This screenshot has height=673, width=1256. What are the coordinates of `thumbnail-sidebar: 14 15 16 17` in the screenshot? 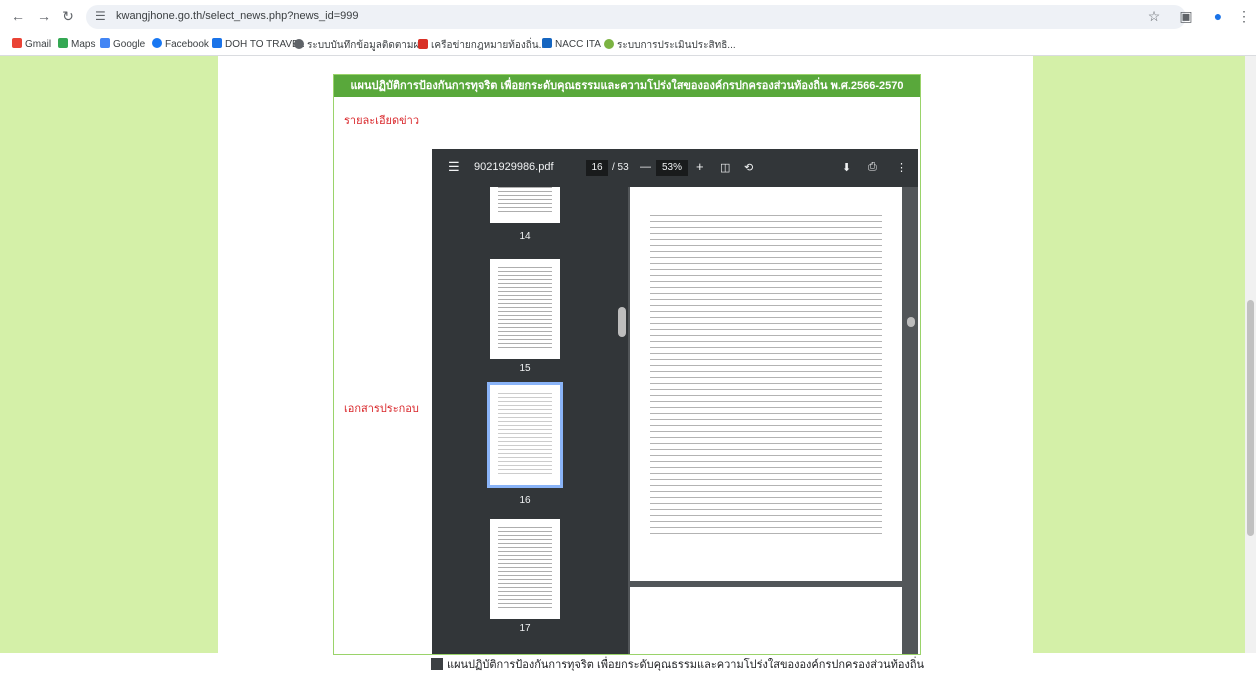 It's located at (530, 420).